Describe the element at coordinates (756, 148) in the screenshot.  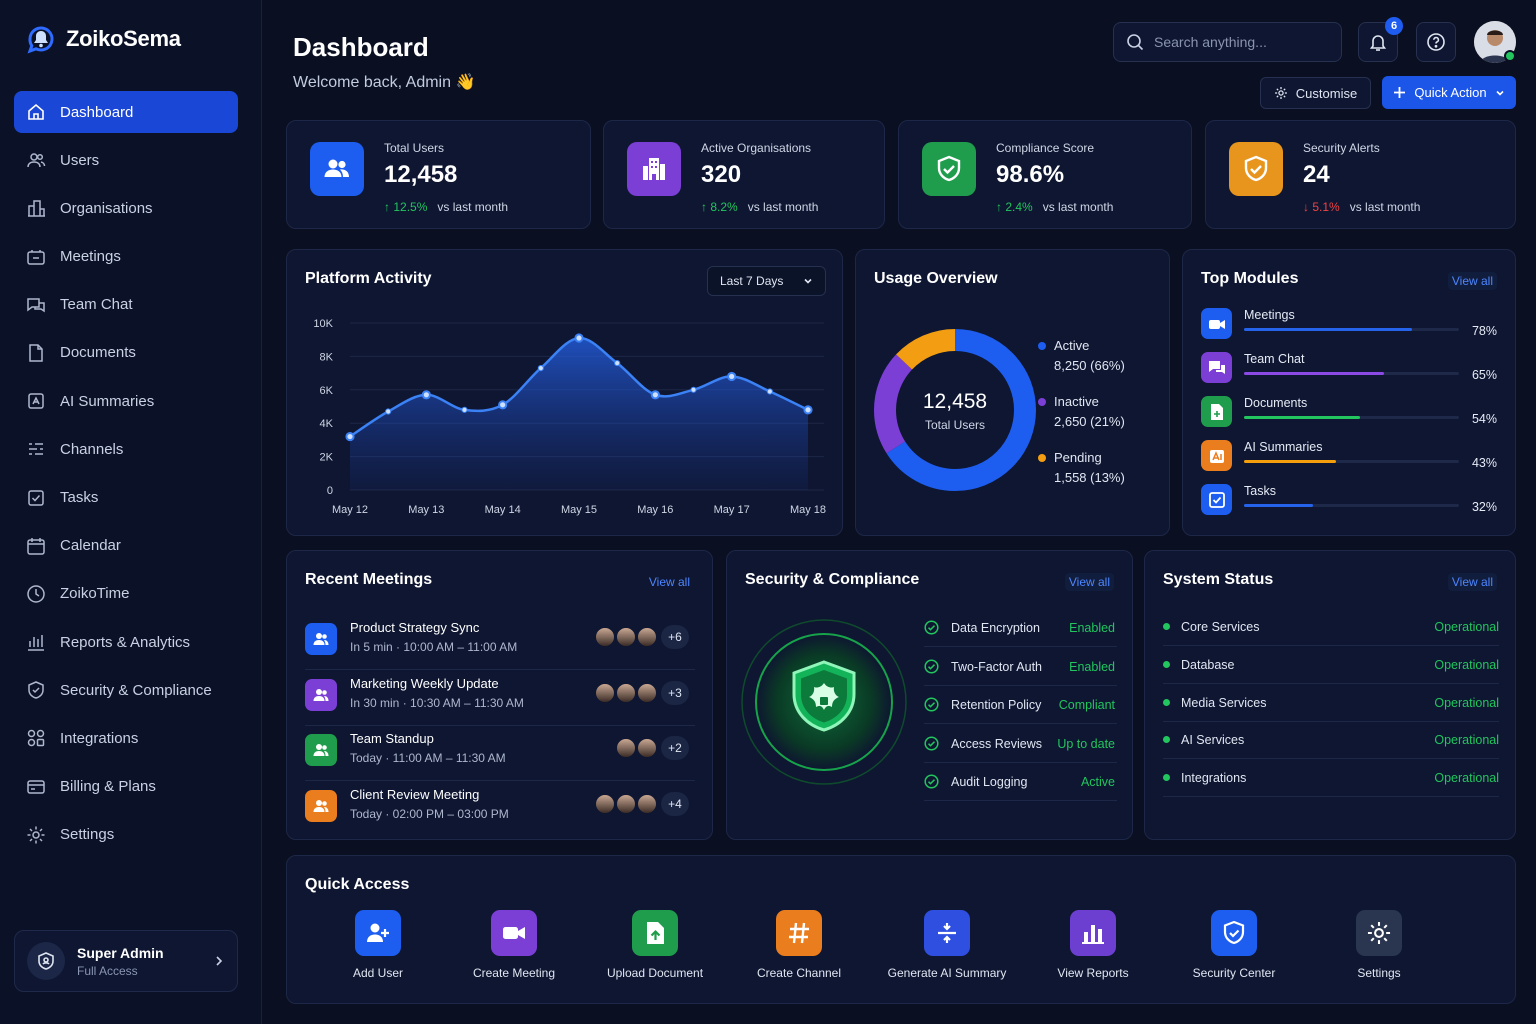
I see `stat-label: Active Organisations` at that location.